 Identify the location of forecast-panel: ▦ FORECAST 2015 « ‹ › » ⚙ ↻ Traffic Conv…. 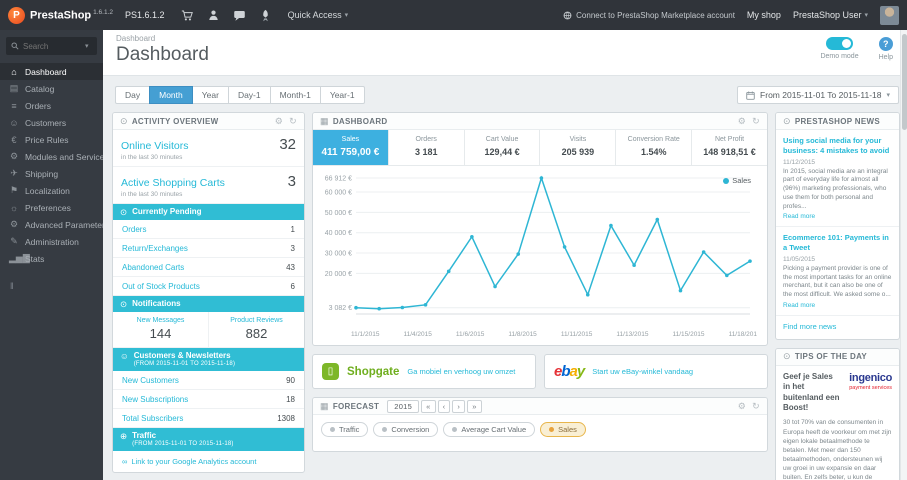
(540, 424).